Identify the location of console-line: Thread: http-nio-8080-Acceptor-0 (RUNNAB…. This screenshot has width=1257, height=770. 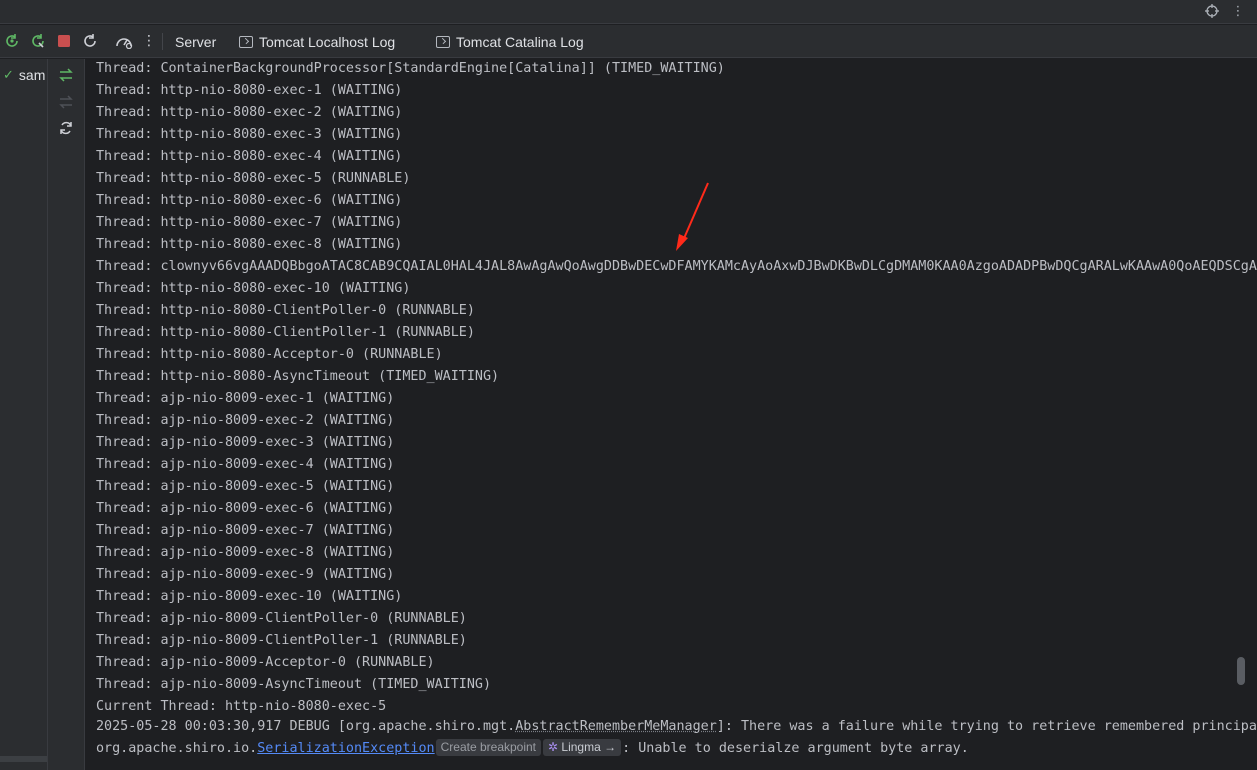
(269, 354).